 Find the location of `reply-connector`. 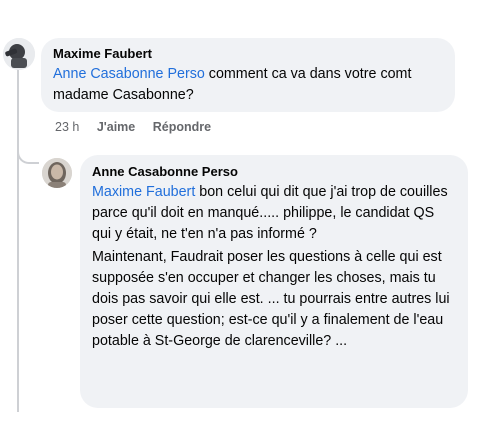

reply-connector is located at coordinates (28, 151).